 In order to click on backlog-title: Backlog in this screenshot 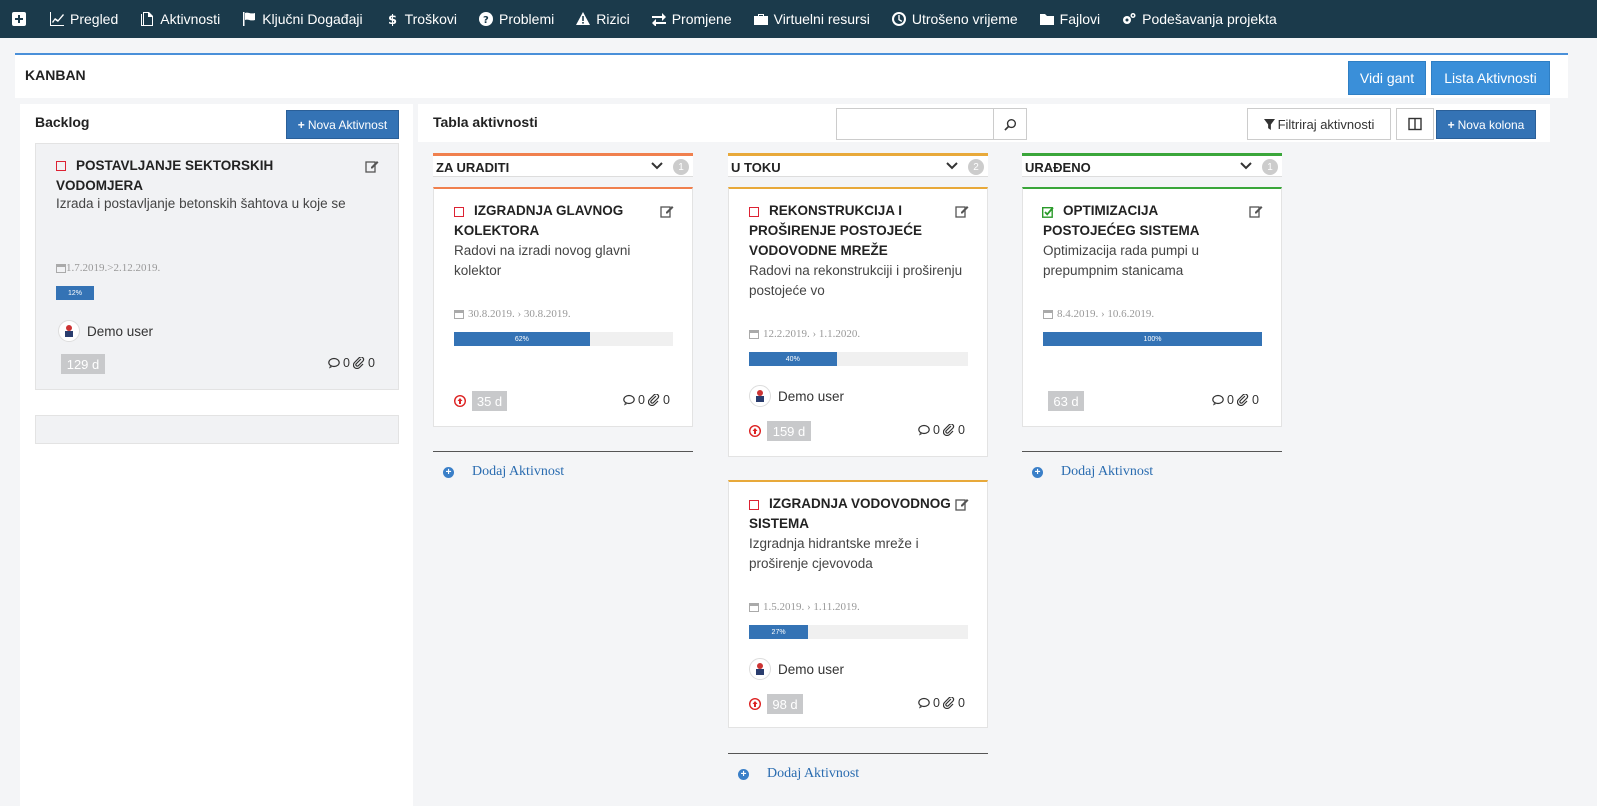, I will do `click(62, 122)`.